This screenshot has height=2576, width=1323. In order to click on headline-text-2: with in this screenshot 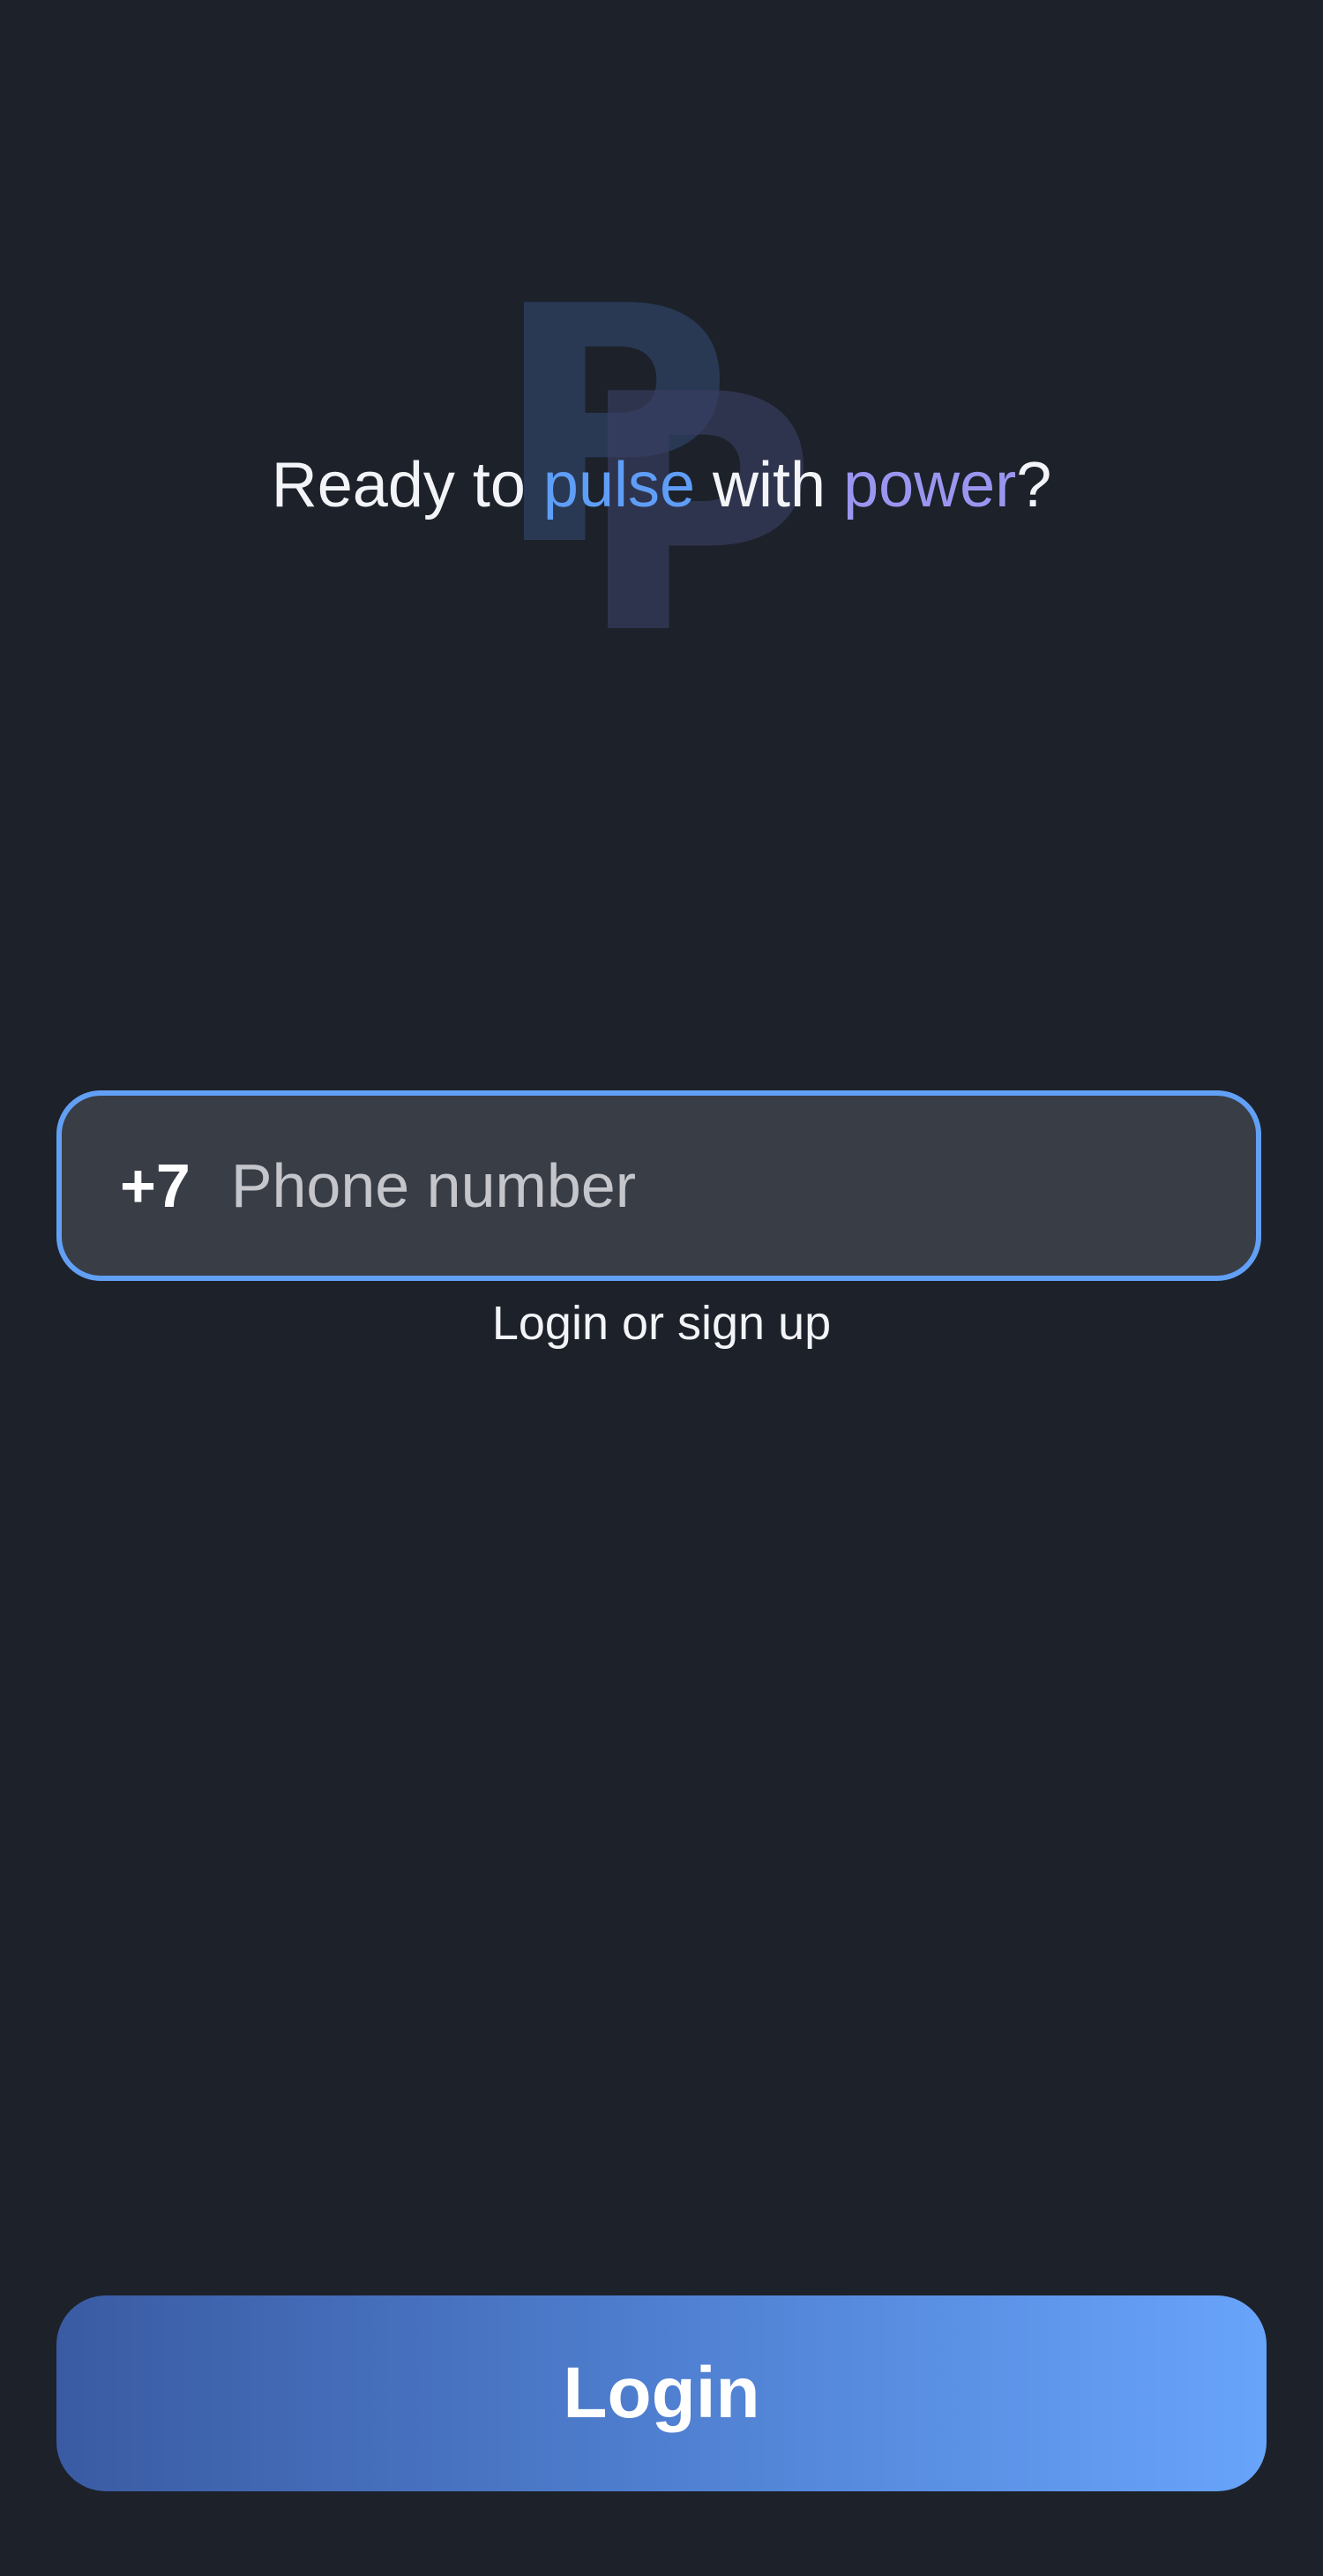, I will do `click(769, 485)`.